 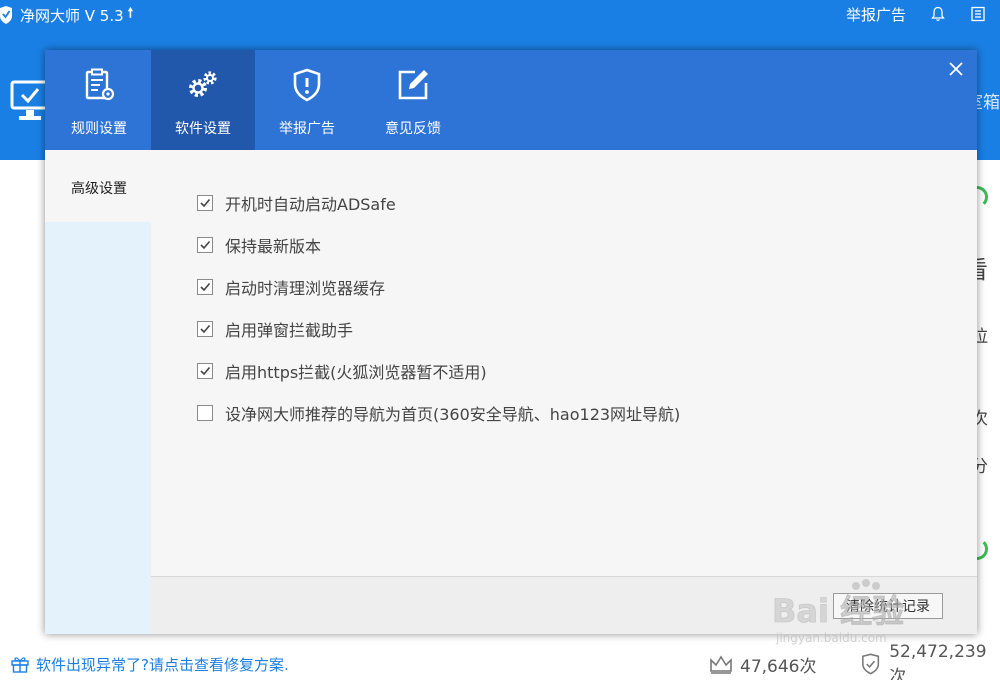 I want to click on gears-icon, so click(x=203, y=84).